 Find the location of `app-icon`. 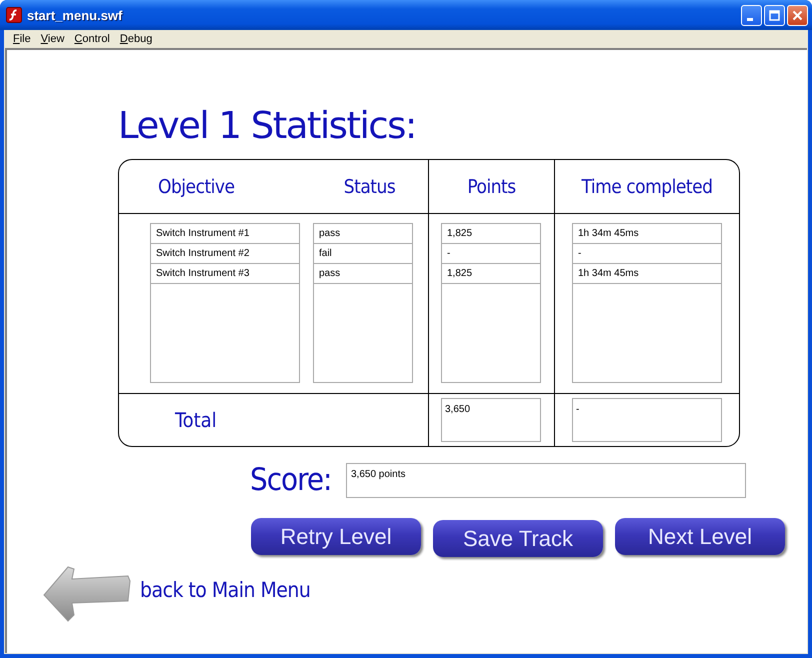

app-icon is located at coordinates (14, 15).